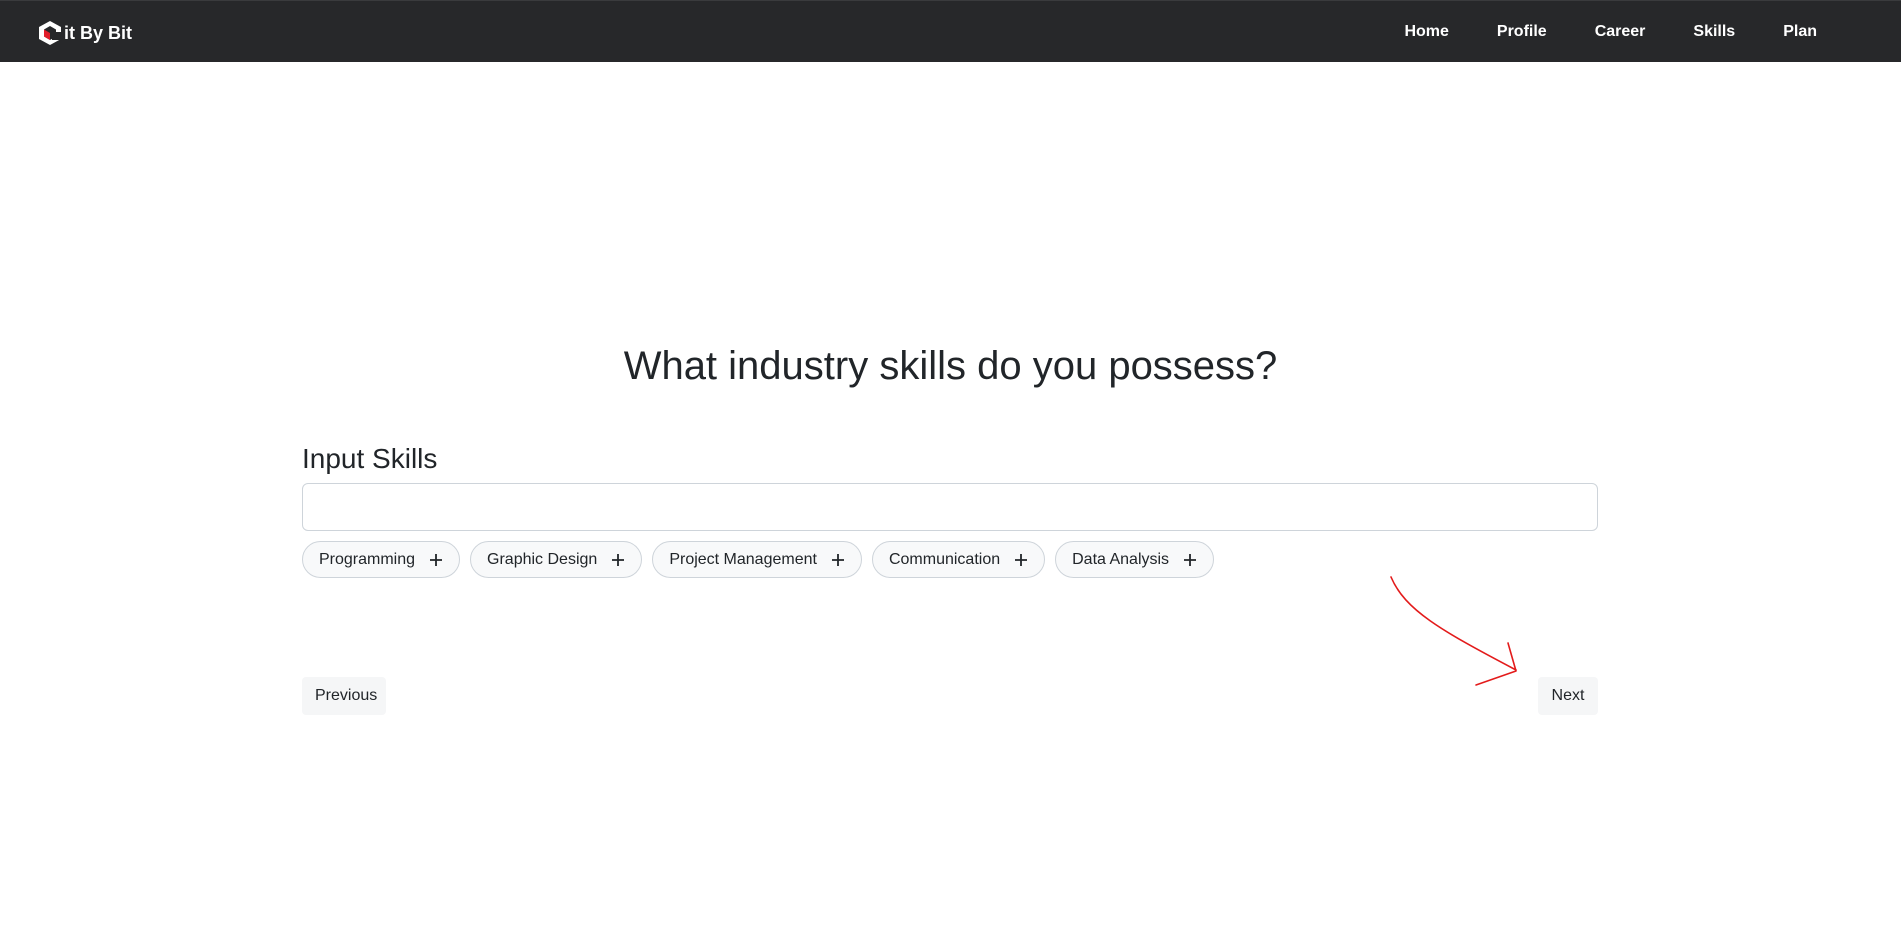  What do you see at coordinates (1121, 559) in the screenshot?
I see `skill-chip-label: Data Analysis` at bounding box center [1121, 559].